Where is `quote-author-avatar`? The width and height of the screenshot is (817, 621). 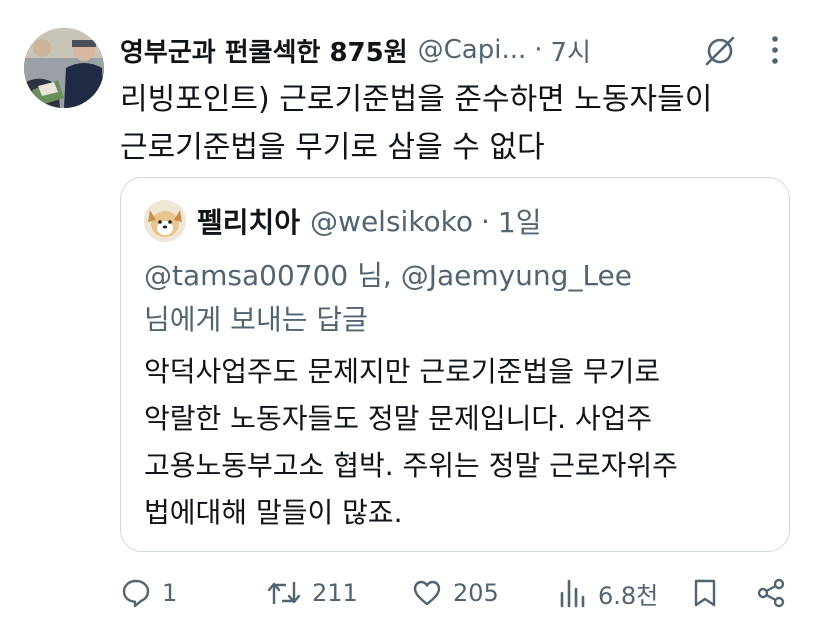
quote-author-avatar is located at coordinates (165, 221).